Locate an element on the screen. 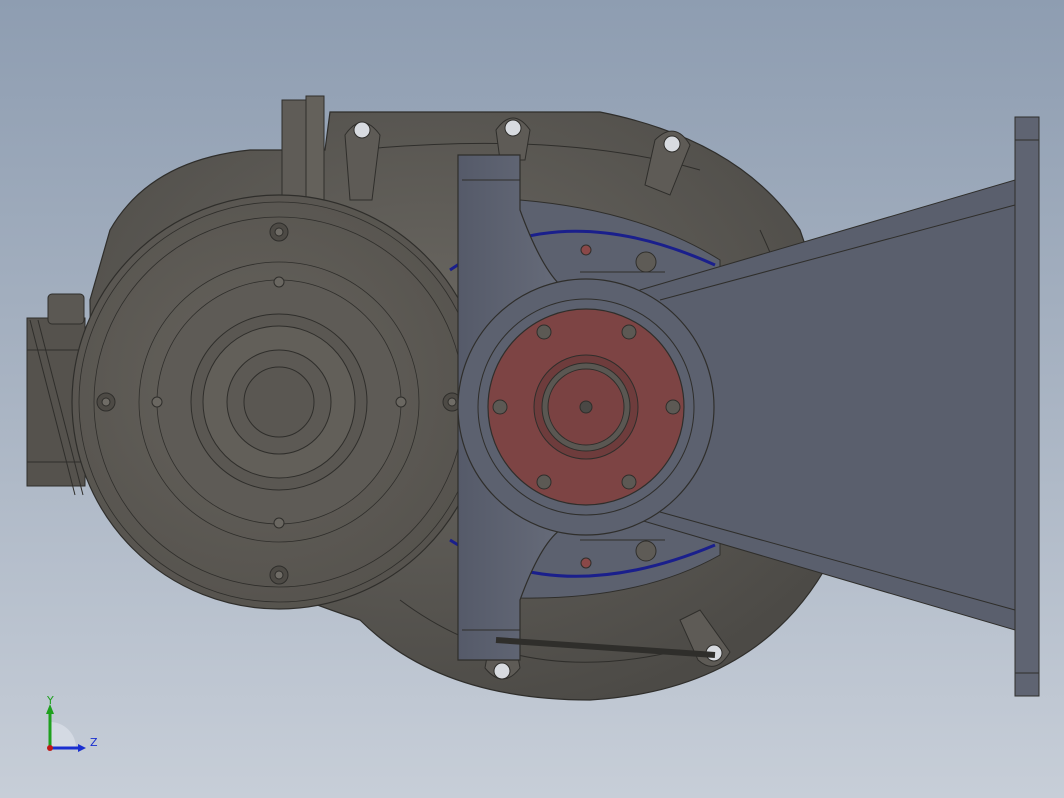 Image resolution: width=1064 pixels, height=798 pixels. z-axis-label: Z is located at coordinates (94, 742).